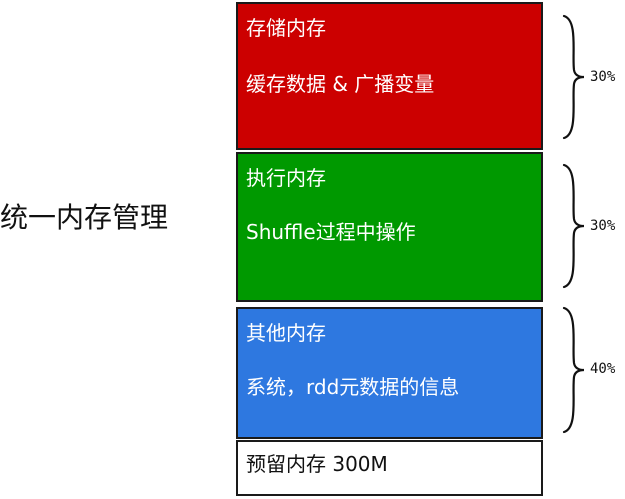 The width and height of the screenshot is (625, 499). What do you see at coordinates (603, 369) in the screenshot?
I see `other-share-label: 40%` at bounding box center [603, 369].